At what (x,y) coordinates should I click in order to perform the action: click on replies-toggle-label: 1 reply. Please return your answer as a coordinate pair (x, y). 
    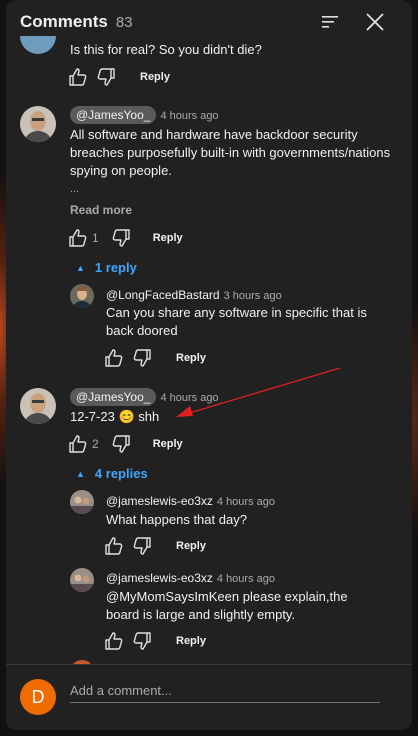
    Looking at the image, I should click on (115, 267).